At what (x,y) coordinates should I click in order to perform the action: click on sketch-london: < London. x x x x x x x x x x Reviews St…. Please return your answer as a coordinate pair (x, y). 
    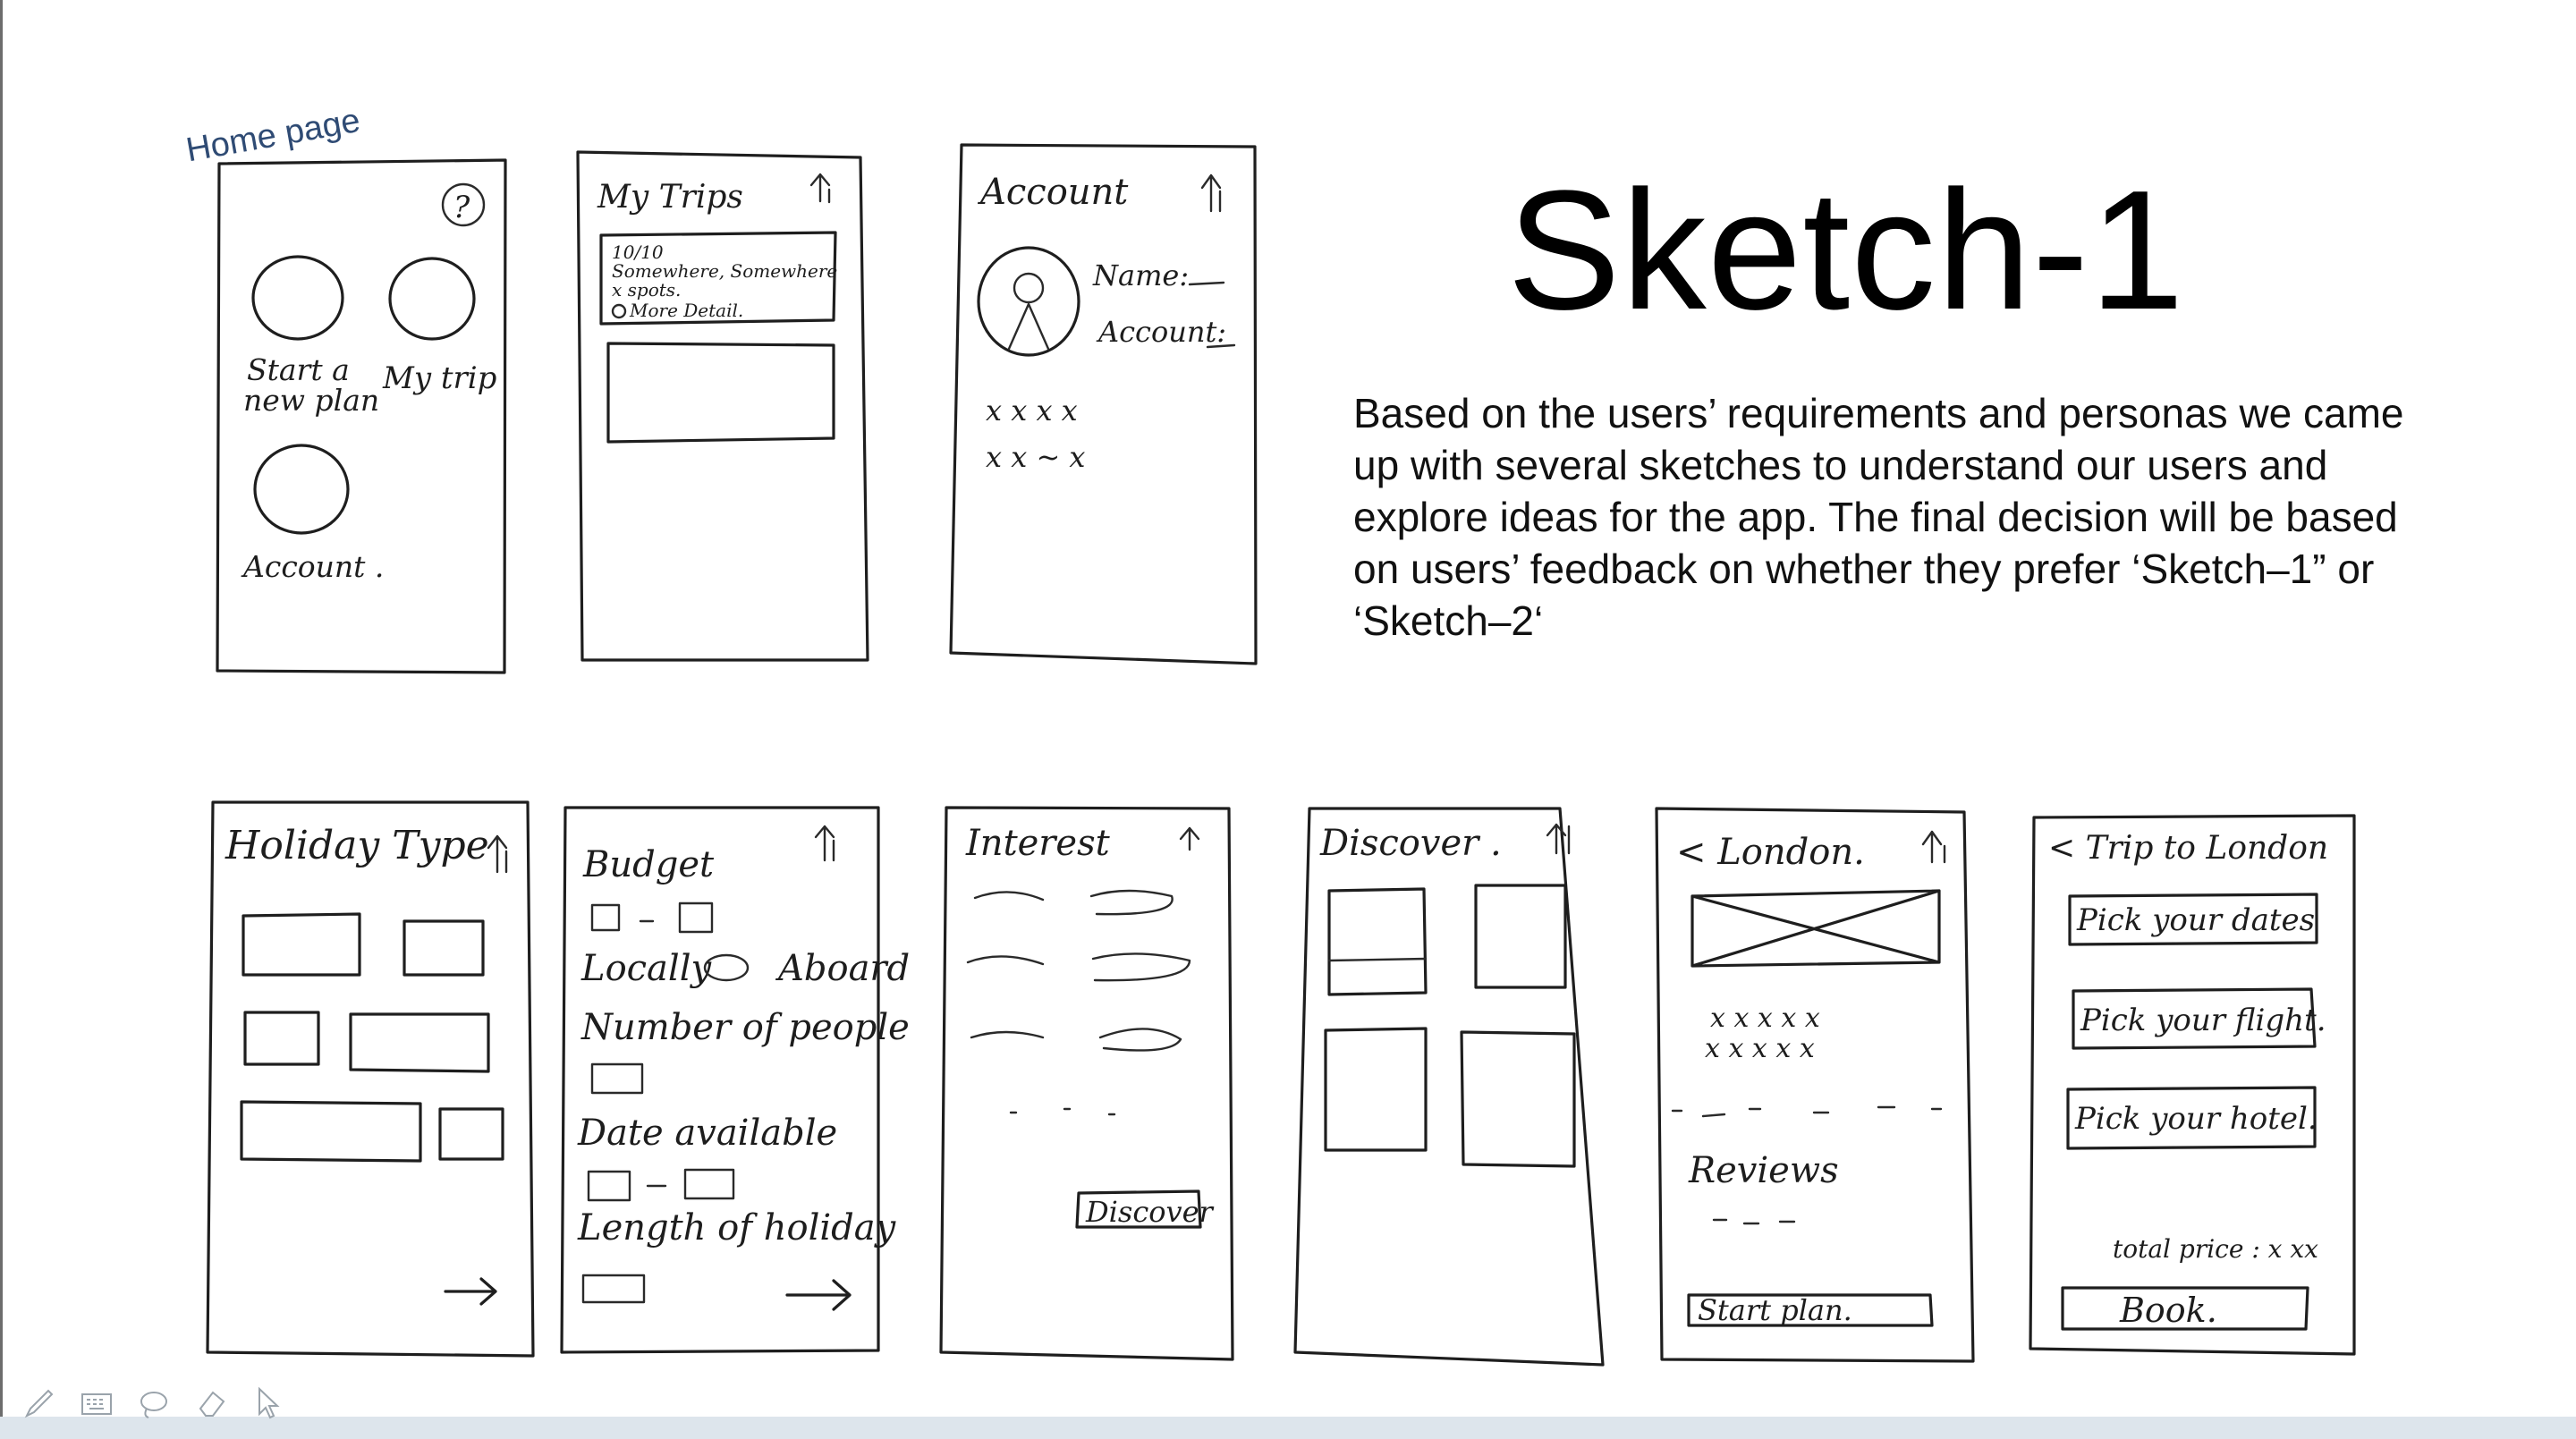
    Looking at the image, I should click on (1815, 1085).